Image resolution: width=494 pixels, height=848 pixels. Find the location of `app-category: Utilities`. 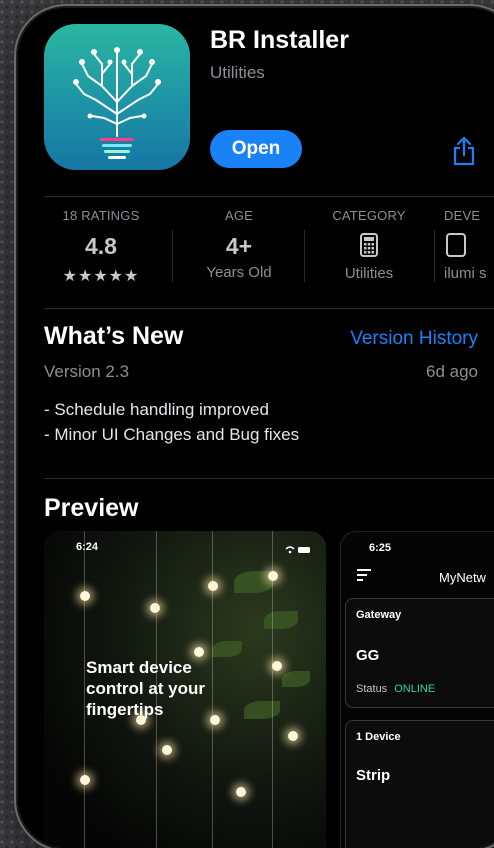

app-category: Utilities is located at coordinates (237, 72).